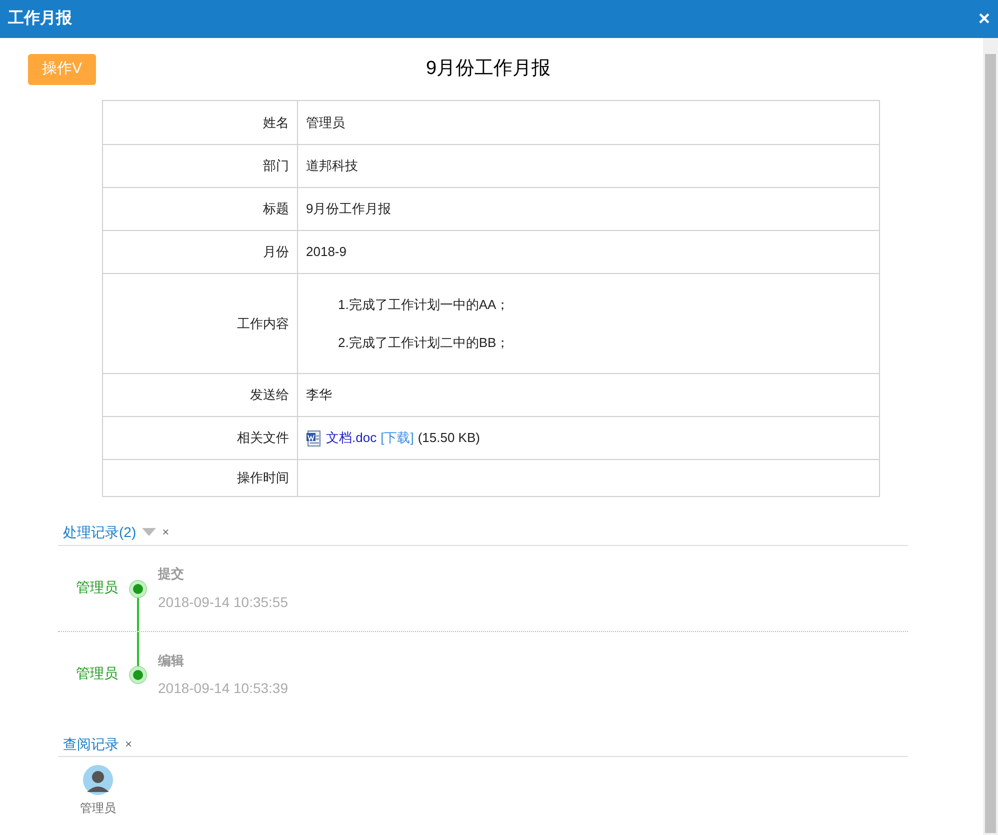 This screenshot has width=998, height=835. What do you see at coordinates (149, 532) in the screenshot?
I see `dropdown-triangle-icon` at bounding box center [149, 532].